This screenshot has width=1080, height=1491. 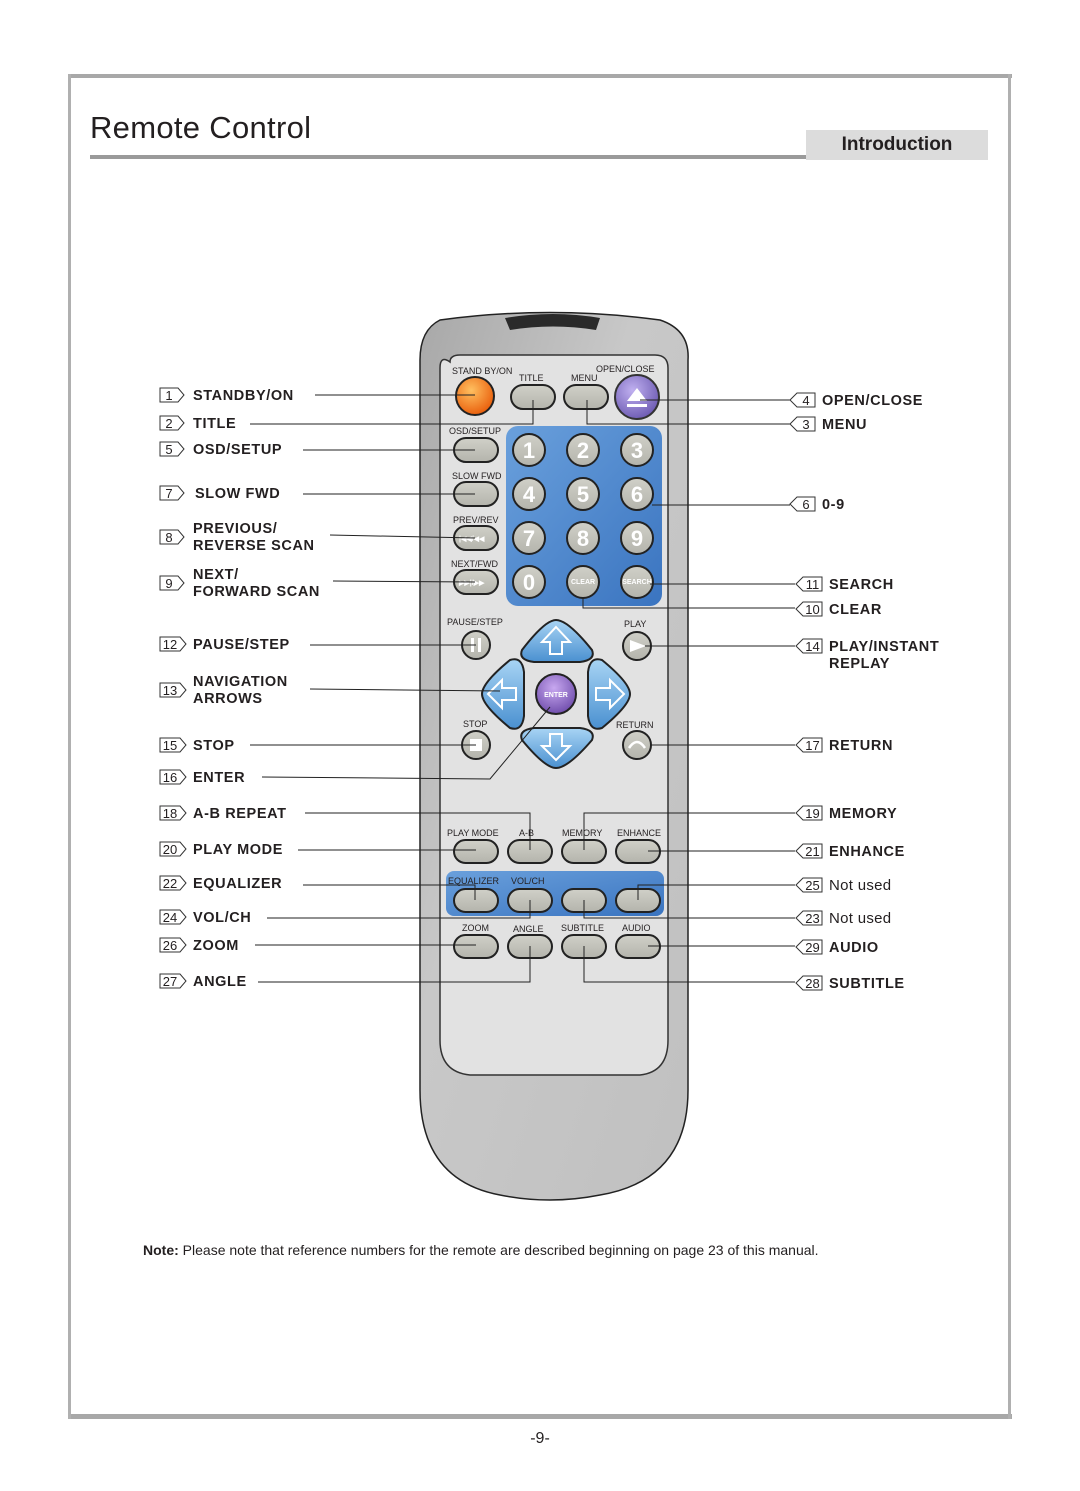 What do you see at coordinates (812, 947) in the screenshot?
I see `callout-number: 29` at bounding box center [812, 947].